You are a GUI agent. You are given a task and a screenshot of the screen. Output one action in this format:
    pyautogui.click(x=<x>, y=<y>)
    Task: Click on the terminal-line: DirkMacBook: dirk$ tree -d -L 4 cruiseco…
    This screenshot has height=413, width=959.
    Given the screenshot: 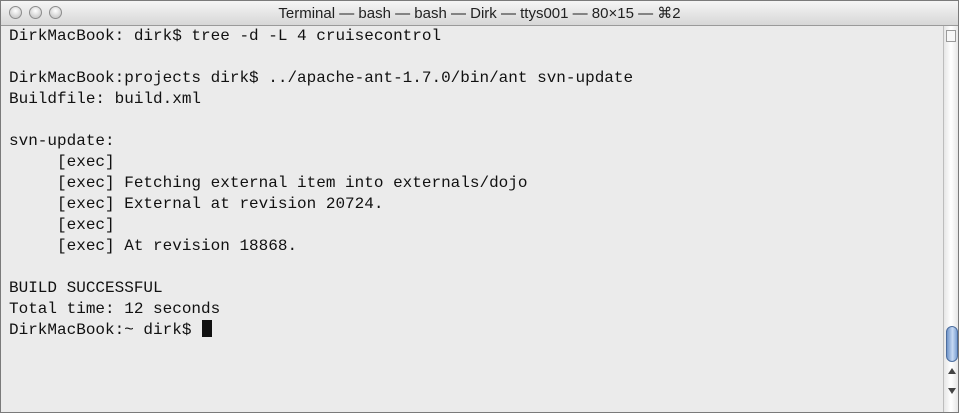 What is the action you would take?
    pyautogui.click(x=225, y=36)
    